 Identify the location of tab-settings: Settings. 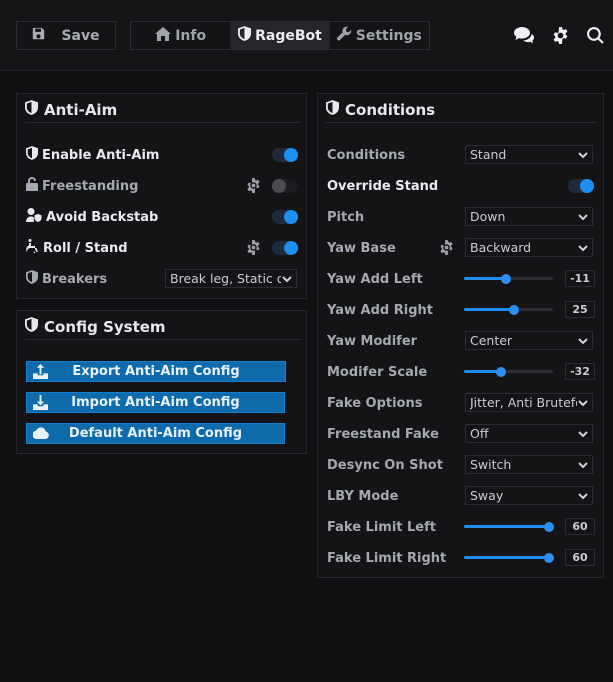
(379, 35).